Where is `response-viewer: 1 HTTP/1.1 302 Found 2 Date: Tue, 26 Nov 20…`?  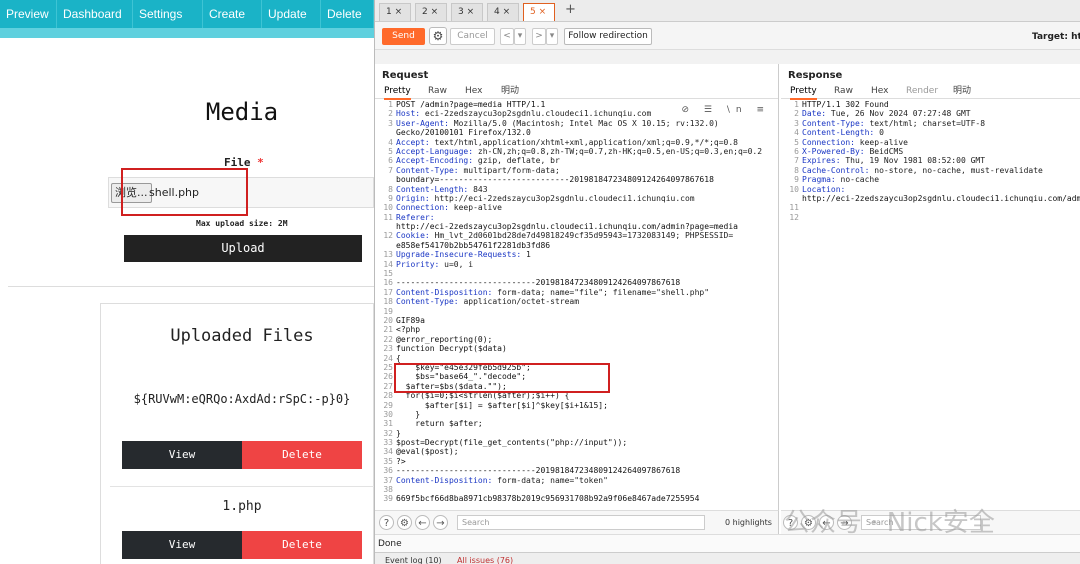 response-viewer: 1 HTTP/1.1 302 Found 2 Date: Tue, 26 Nov 20… is located at coordinates (930, 161).